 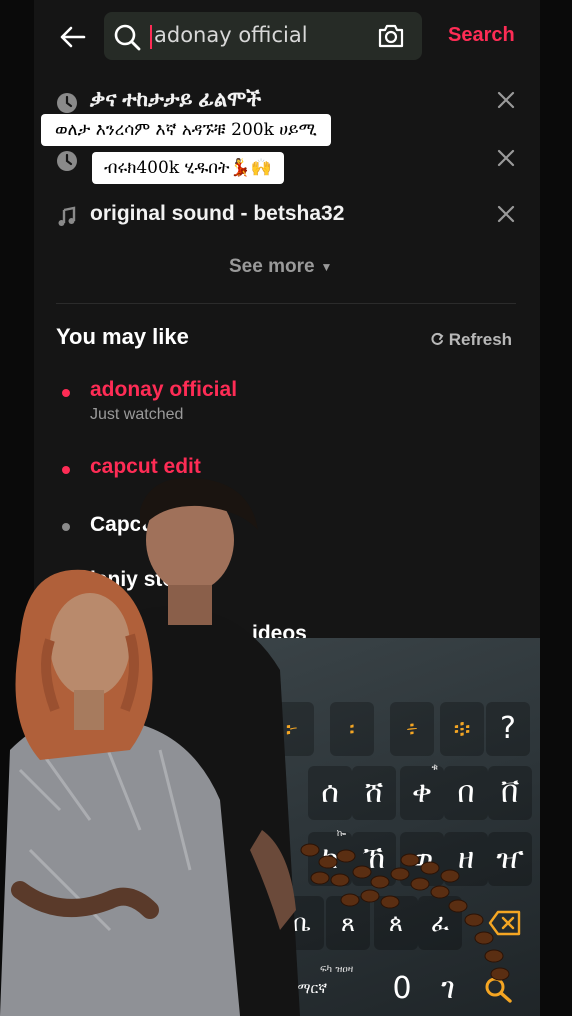 What do you see at coordinates (462, 729) in the screenshot?
I see `keyboard-key: ፨` at bounding box center [462, 729].